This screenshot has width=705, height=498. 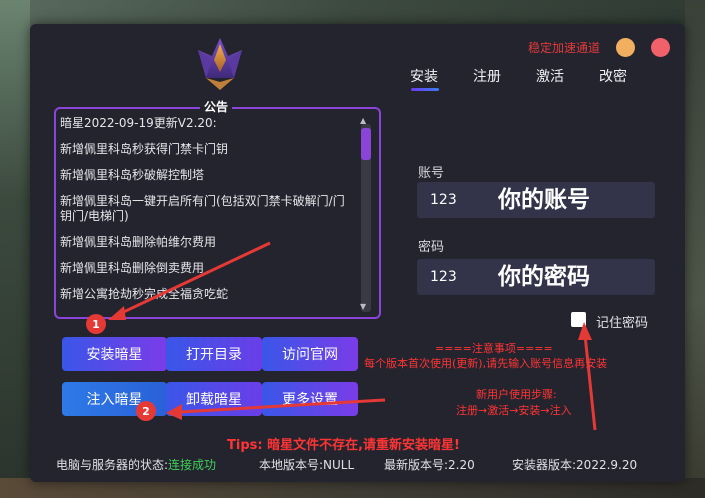 What do you see at coordinates (214, 354) in the screenshot?
I see `open-directory-button: 打开目录` at bounding box center [214, 354].